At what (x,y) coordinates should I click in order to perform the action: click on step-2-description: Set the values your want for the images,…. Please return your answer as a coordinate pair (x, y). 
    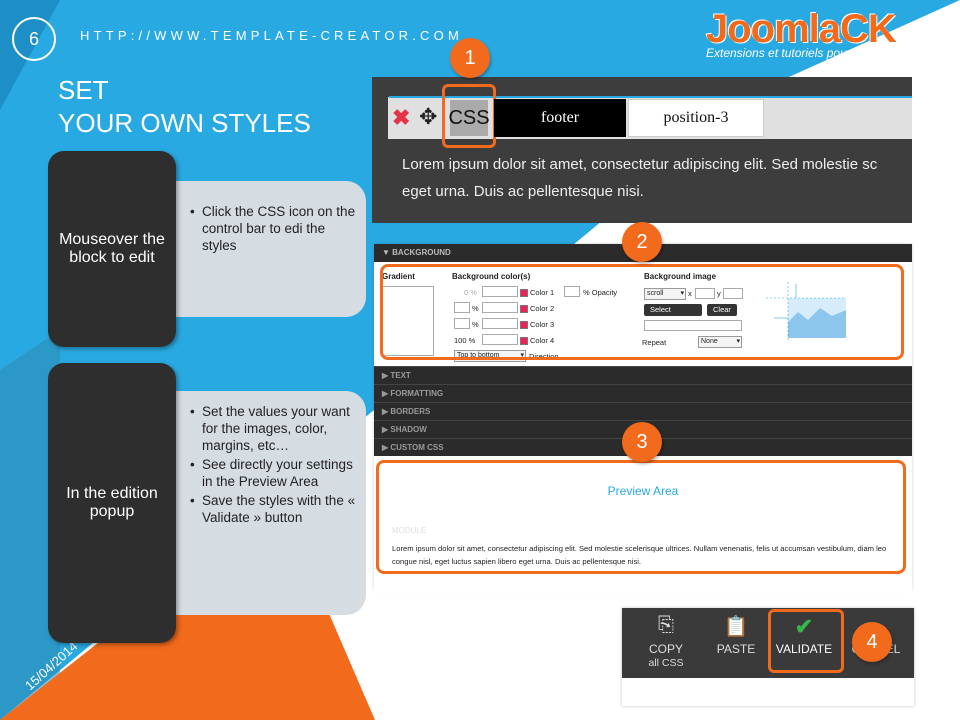
    Looking at the image, I should click on (257, 503).